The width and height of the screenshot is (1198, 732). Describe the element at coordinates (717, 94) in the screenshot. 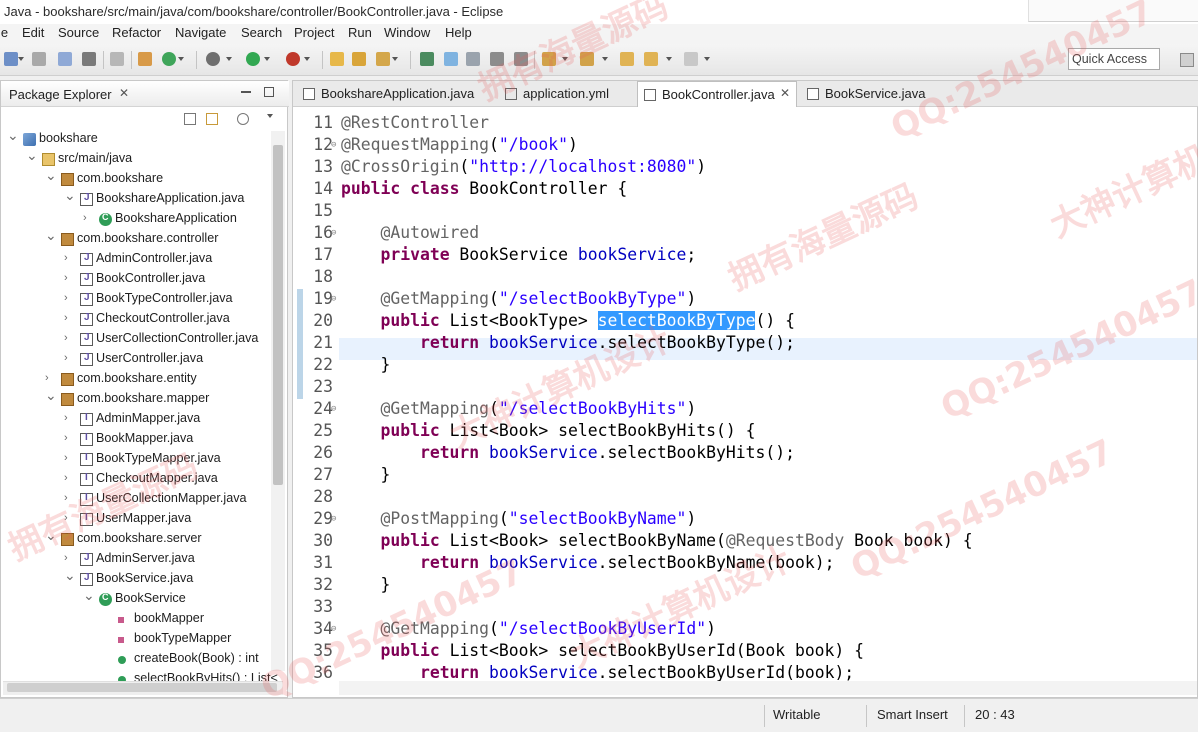

I see `tab-bookcontroller: BookController.java ✕` at that location.